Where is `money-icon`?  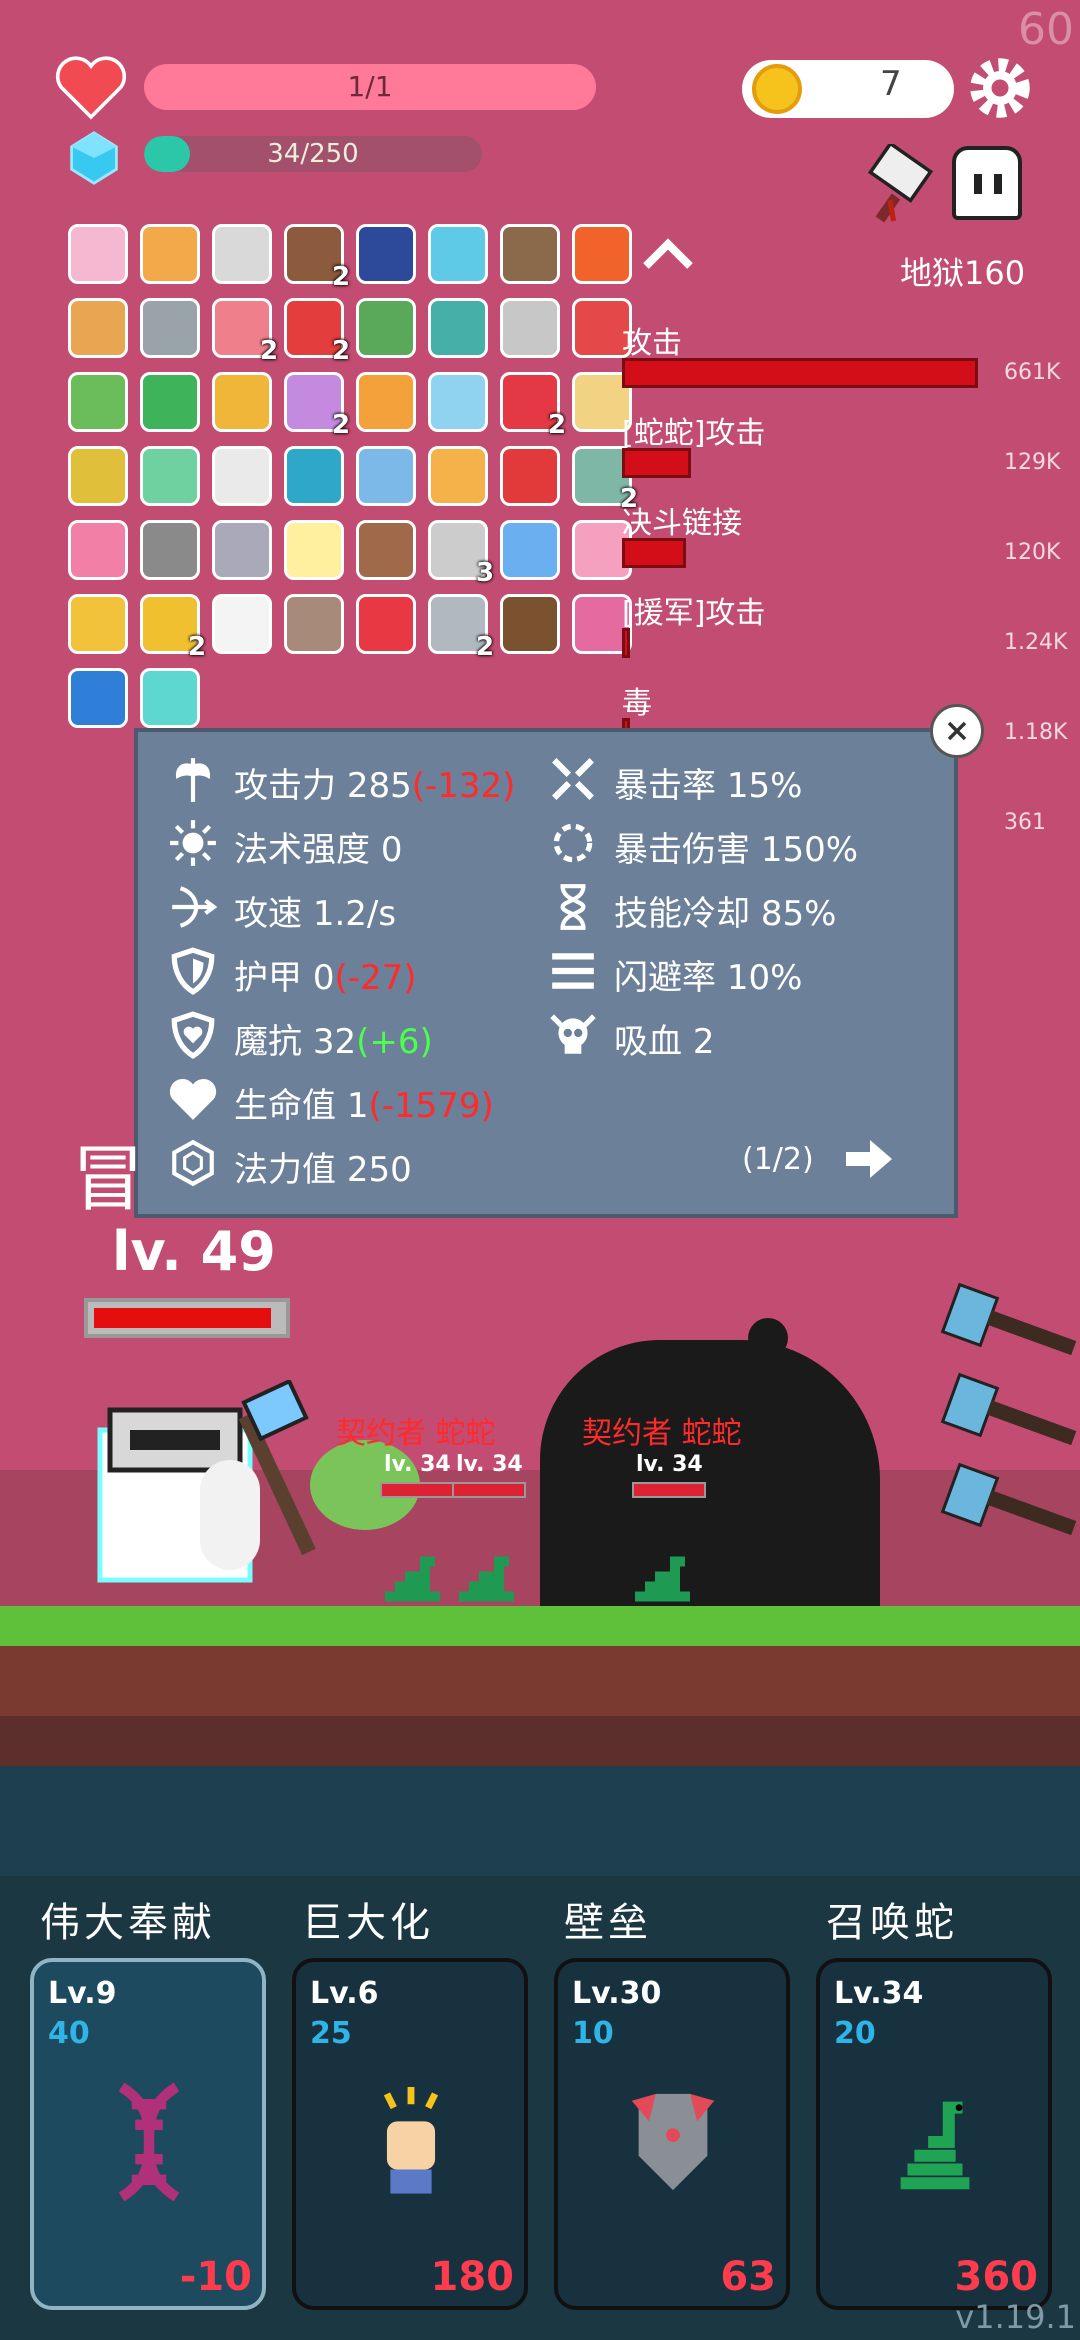 money-icon is located at coordinates (98, 402).